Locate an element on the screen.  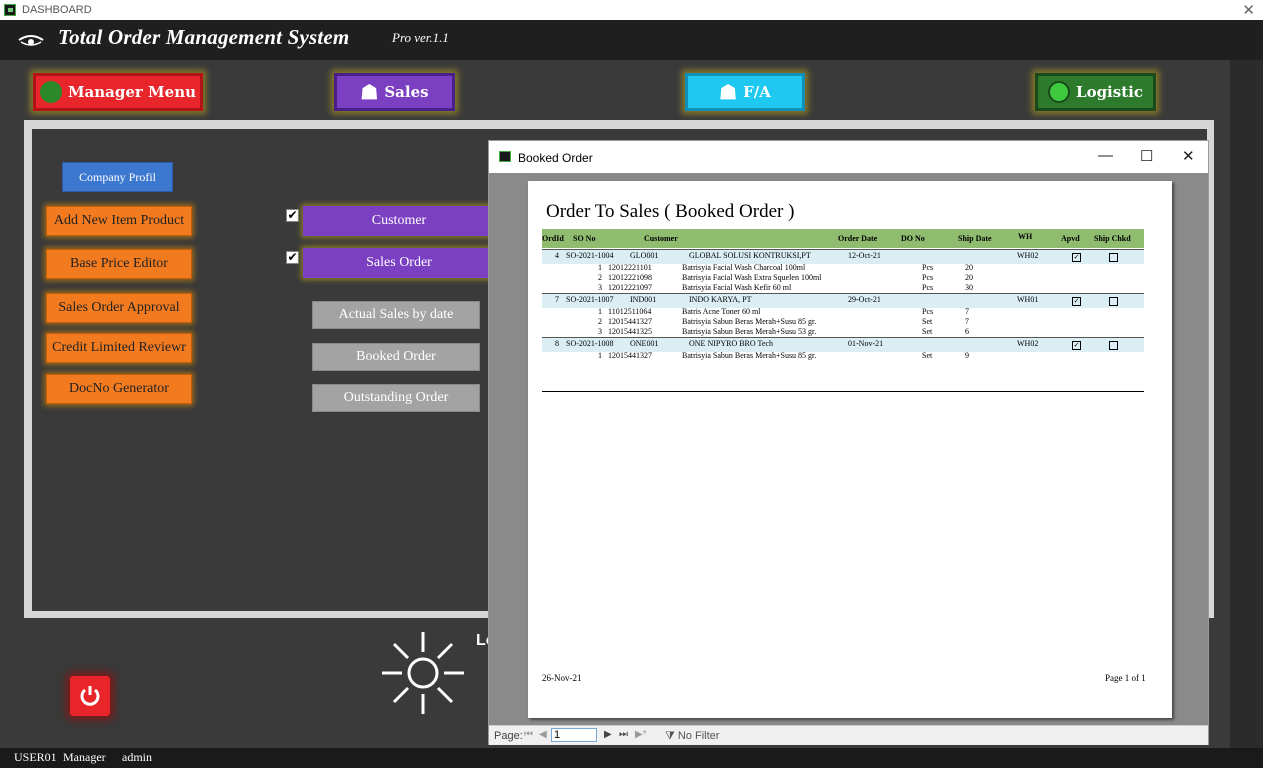
no-filter-button: ⧩ No Filter is located at coordinates (692, 736).